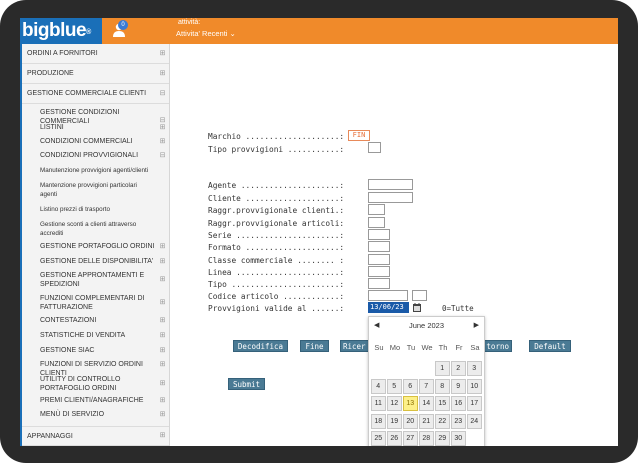 This screenshot has width=638, height=463. What do you see at coordinates (394, 421) in the screenshot?
I see `calendar-day: 19` at bounding box center [394, 421].